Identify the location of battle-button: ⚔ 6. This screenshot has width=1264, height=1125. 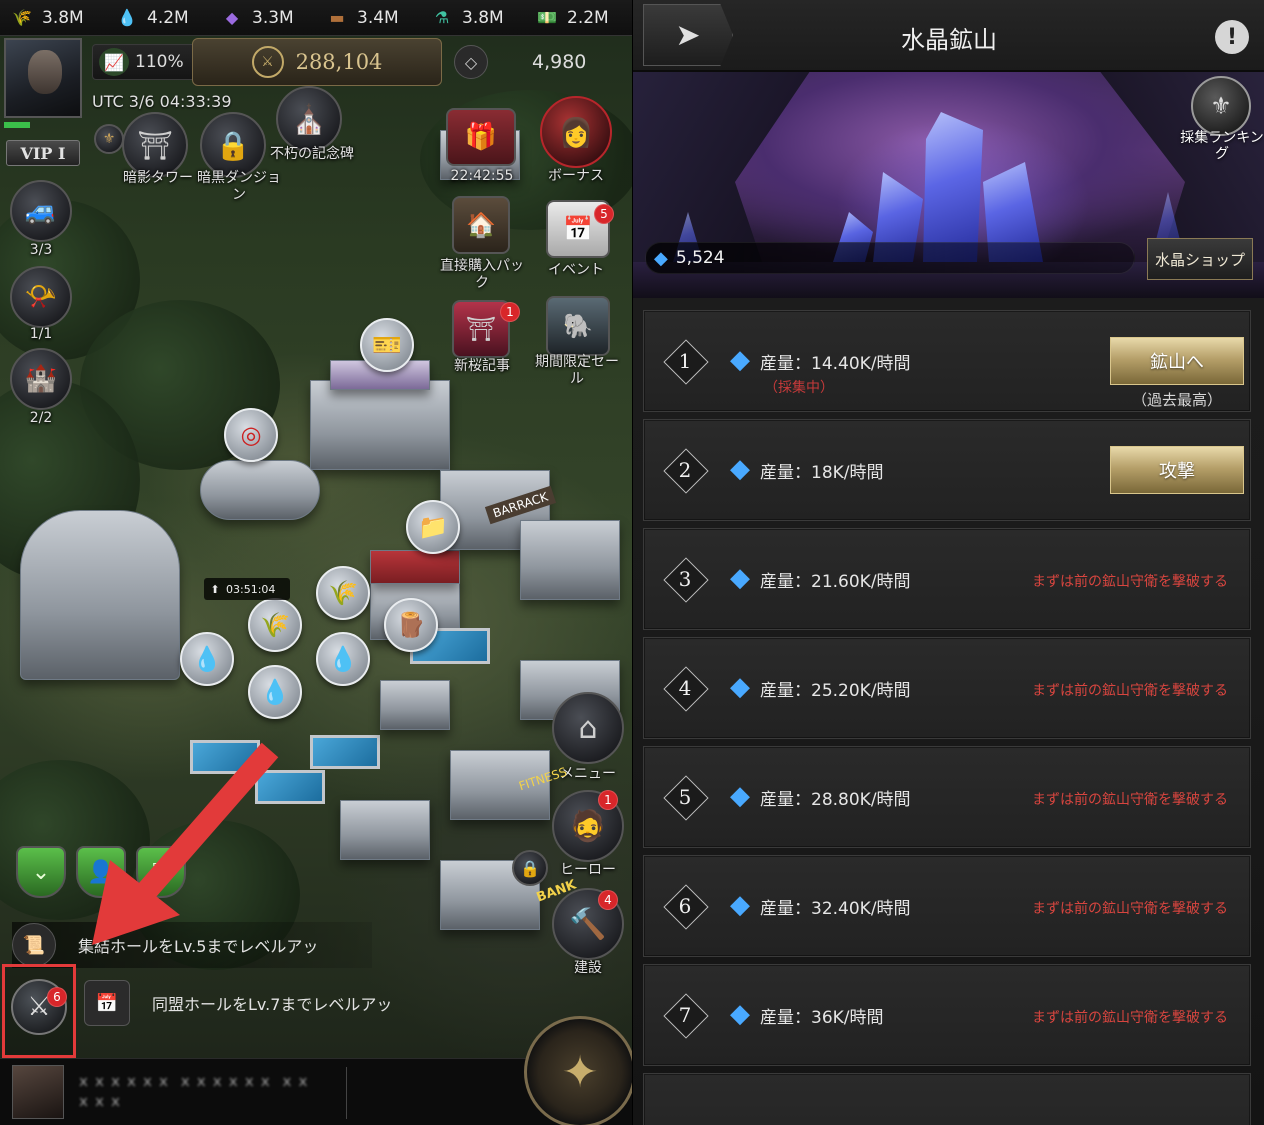
(39, 1011).